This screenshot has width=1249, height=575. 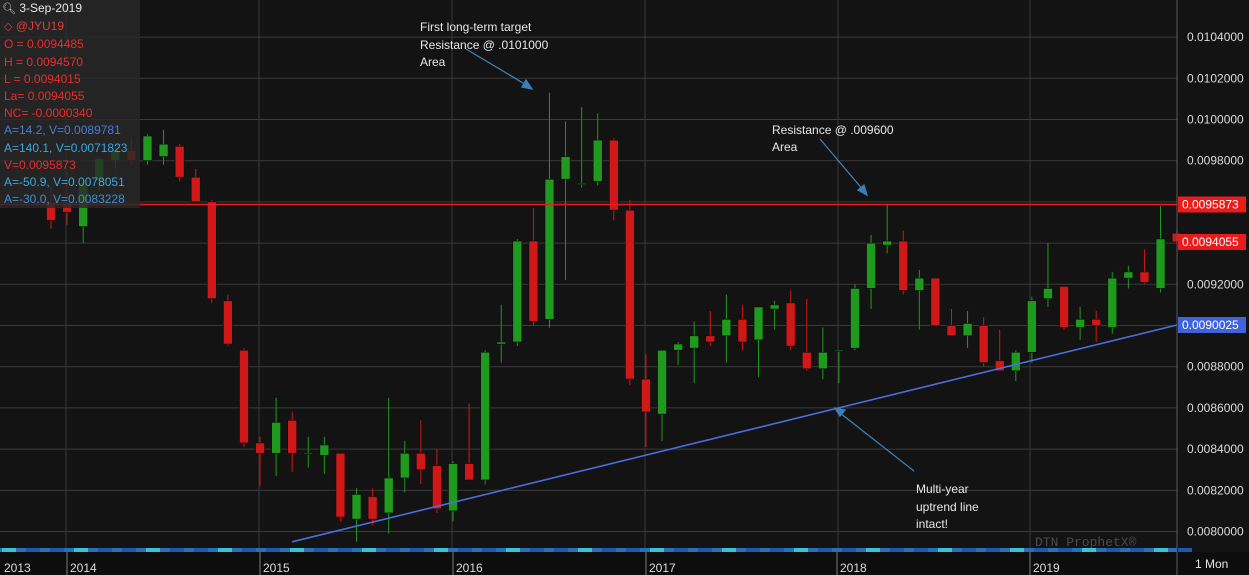 What do you see at coordinates (1215, 532) in the screenshot?
I see `y-tick-label: 0.0080000` at bounding box center [1215, 532].